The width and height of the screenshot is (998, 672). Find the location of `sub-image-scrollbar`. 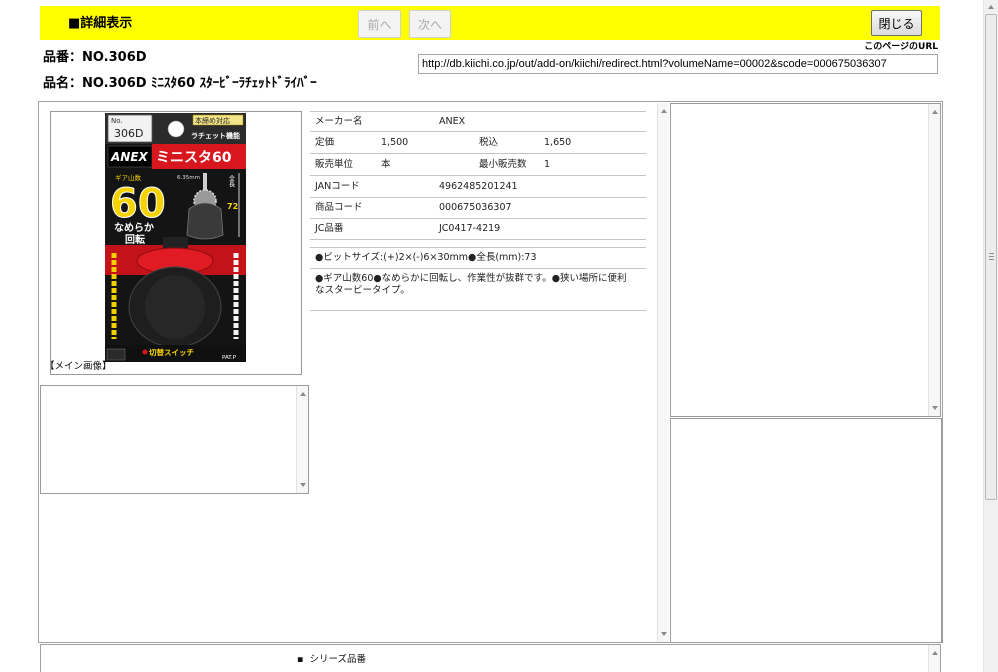

sub-image-scrollbar is located at coordinates (302, 439).